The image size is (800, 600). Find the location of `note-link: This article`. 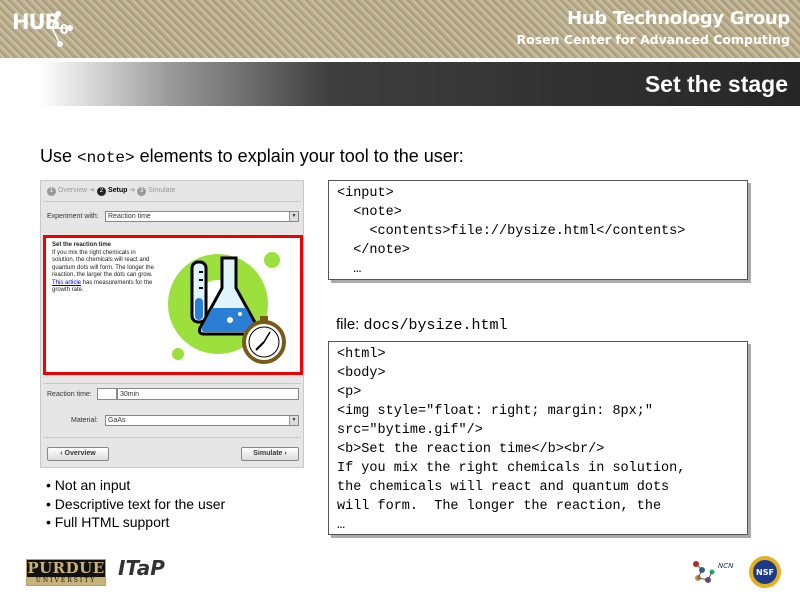

note-link: This article is located at coordinates (66, 283).